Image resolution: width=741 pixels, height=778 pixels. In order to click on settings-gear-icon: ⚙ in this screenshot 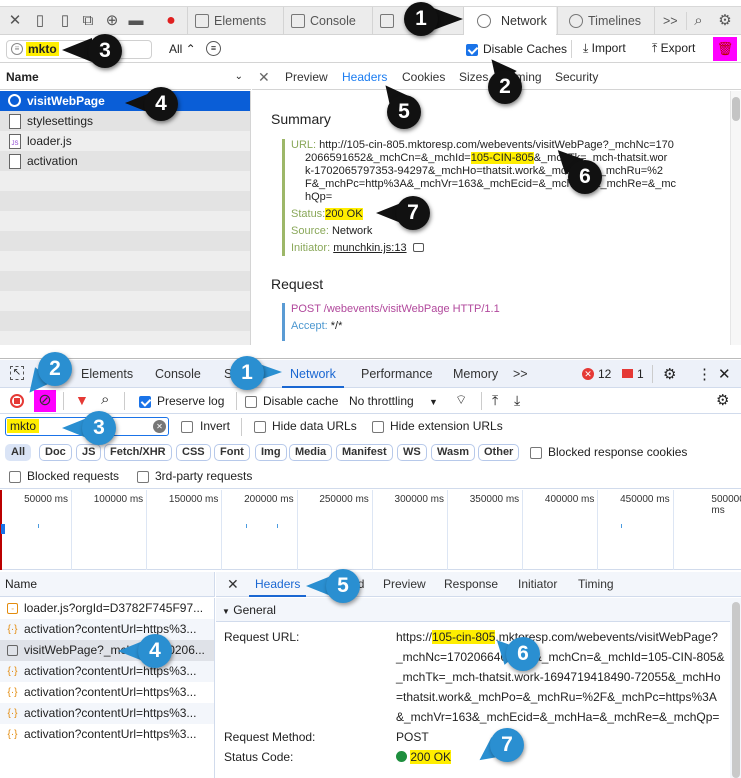, I will do `click(669, 374)`.